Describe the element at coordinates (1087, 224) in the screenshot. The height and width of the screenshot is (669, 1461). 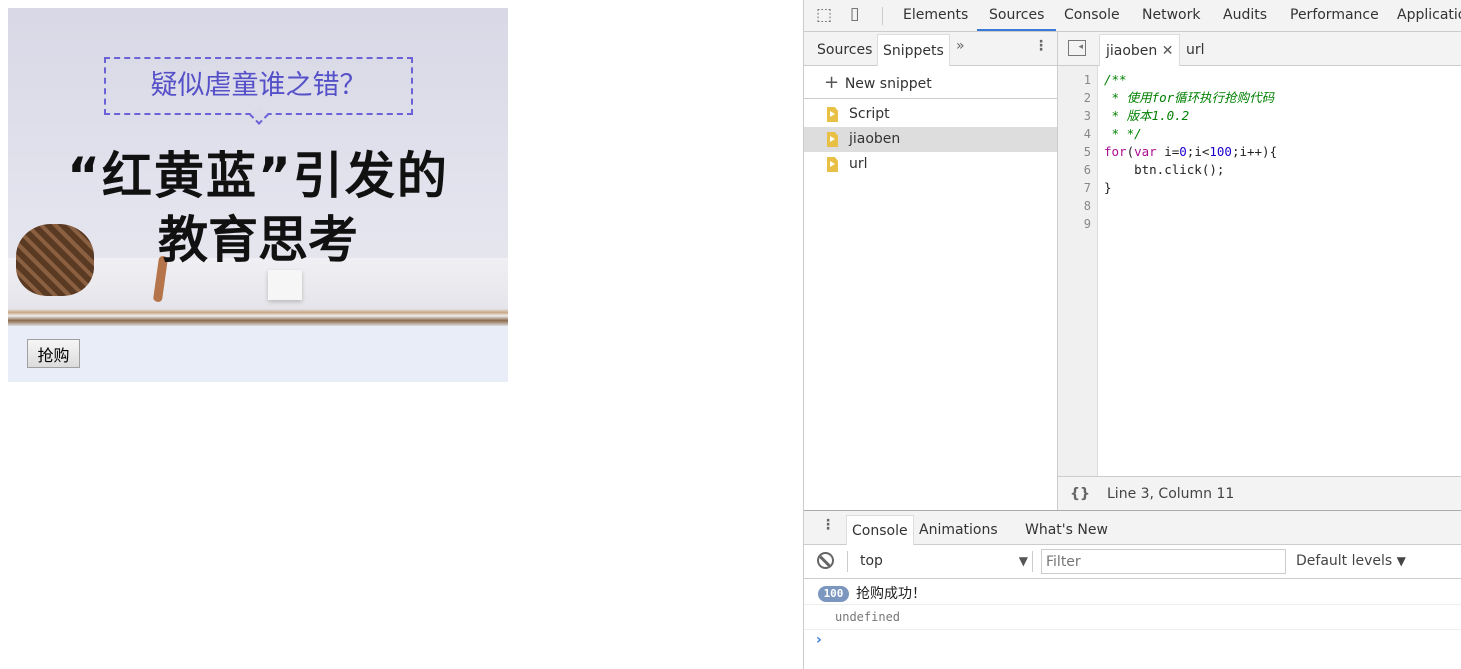
I see `line-number: 9` at that location.